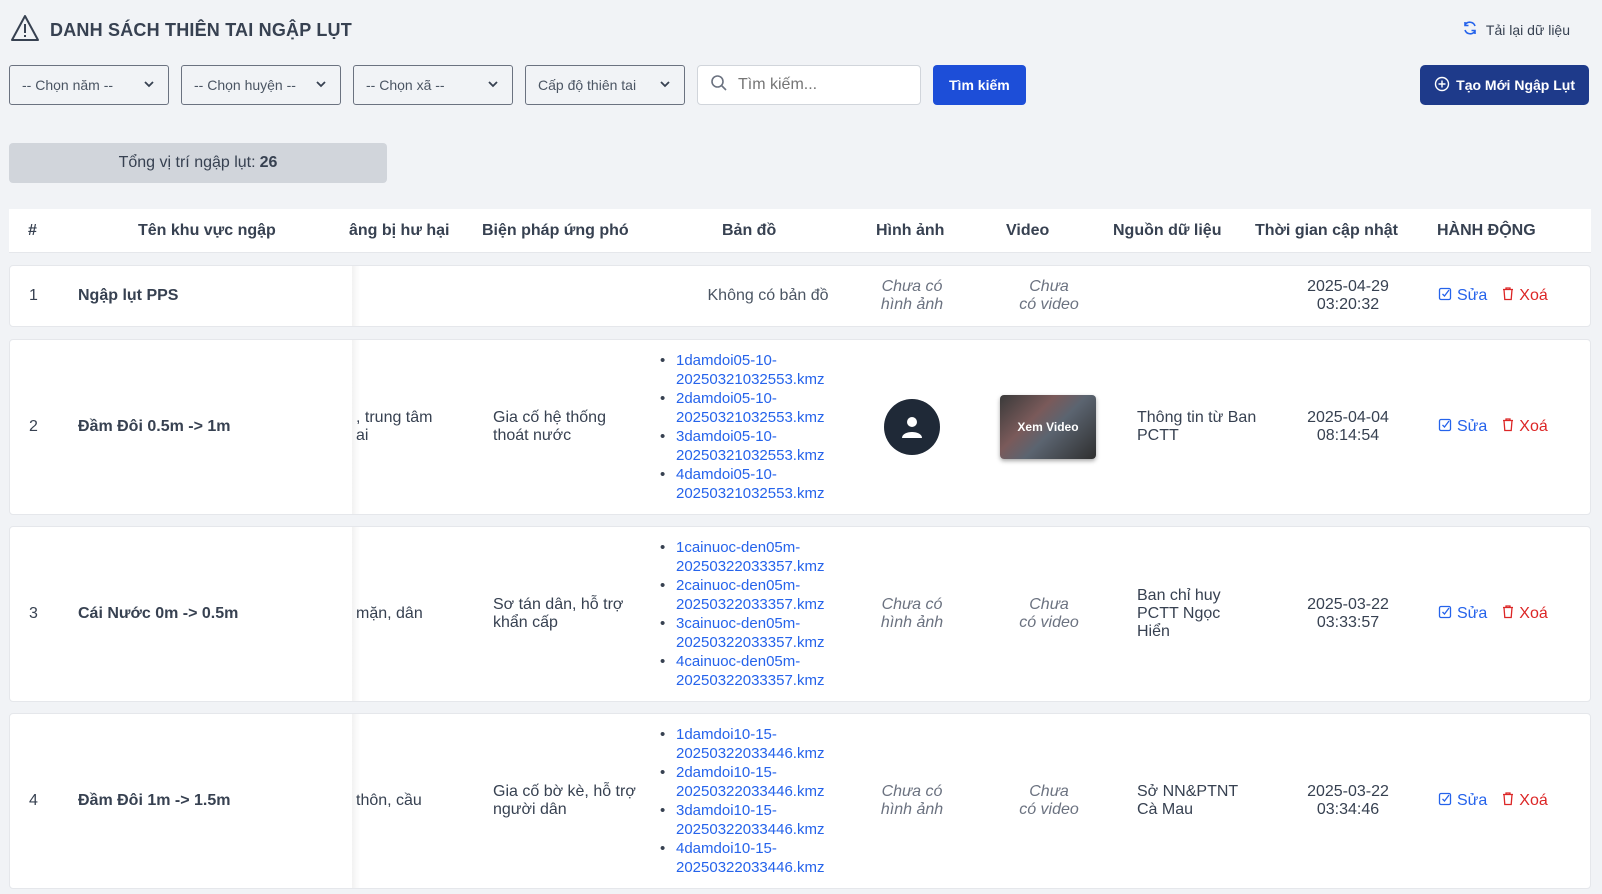 The width and height of the screenshot is (1602, 894). Describe the element at coordinates (1516, 29) in the screenshot. I see `reload-button: Tải lại dữ liệu` at that location.